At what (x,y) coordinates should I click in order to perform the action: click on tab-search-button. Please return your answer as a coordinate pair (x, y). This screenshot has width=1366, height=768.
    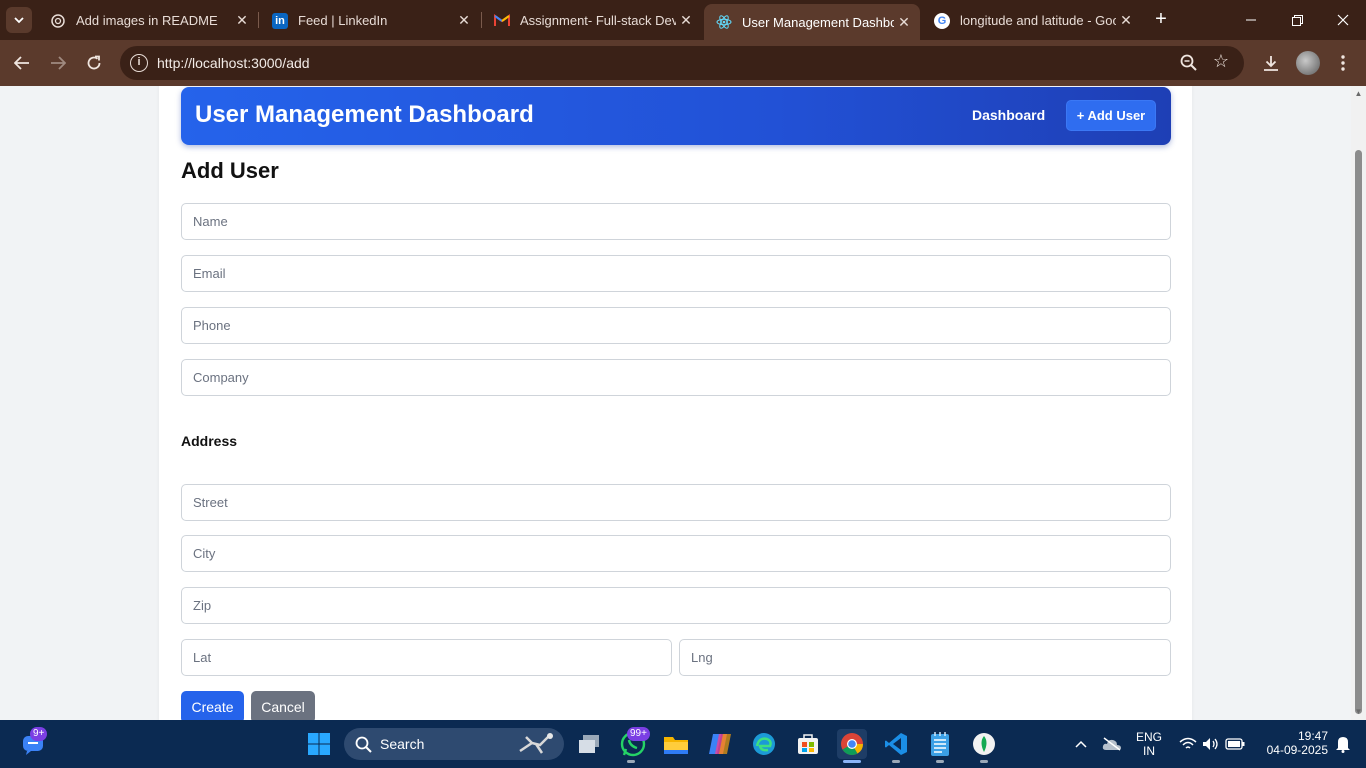
    Looking at the image, I should click on (19, 20).